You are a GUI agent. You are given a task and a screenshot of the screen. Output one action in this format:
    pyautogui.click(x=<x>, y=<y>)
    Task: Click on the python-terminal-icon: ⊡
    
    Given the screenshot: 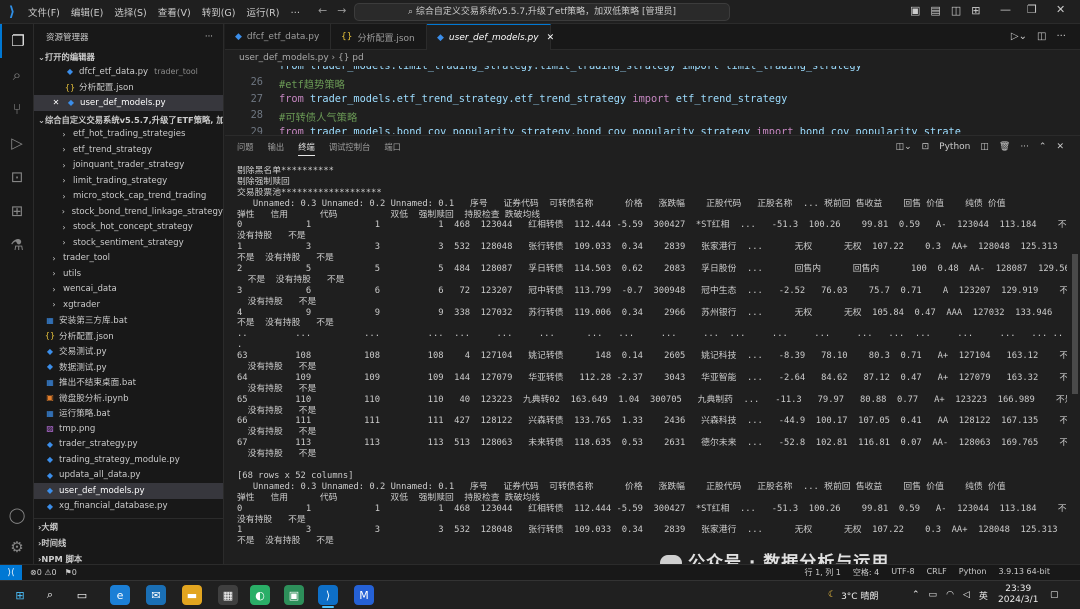 What is the action you would take?
    pyautogui.click(x=926, y=147)
    